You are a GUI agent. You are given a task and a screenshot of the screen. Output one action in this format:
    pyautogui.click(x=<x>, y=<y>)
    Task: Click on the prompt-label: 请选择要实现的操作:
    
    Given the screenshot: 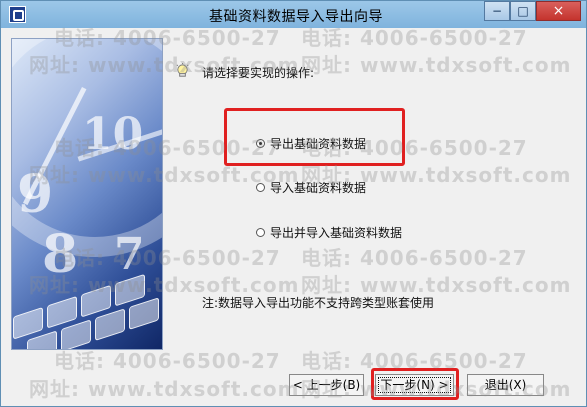 What is the action you would take?
    pyautogui.click(x=258, y=73)
    